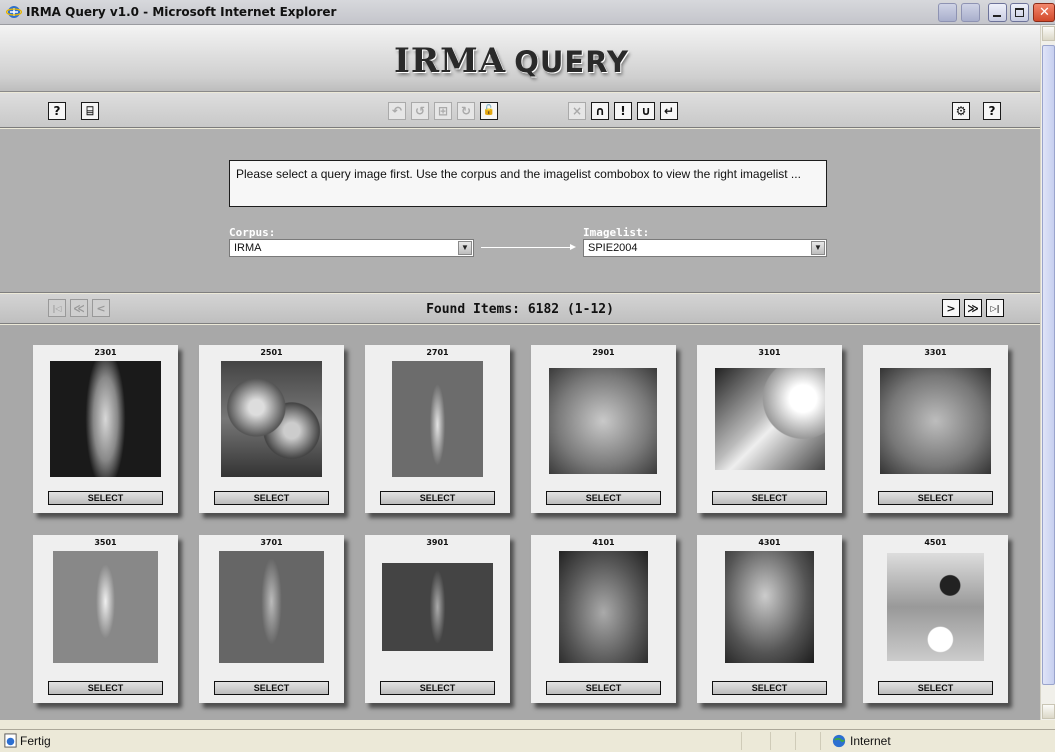 The width and height of the screenshot is (1055, 752). I want to click on scroll-up-button, so click(1048, 33).